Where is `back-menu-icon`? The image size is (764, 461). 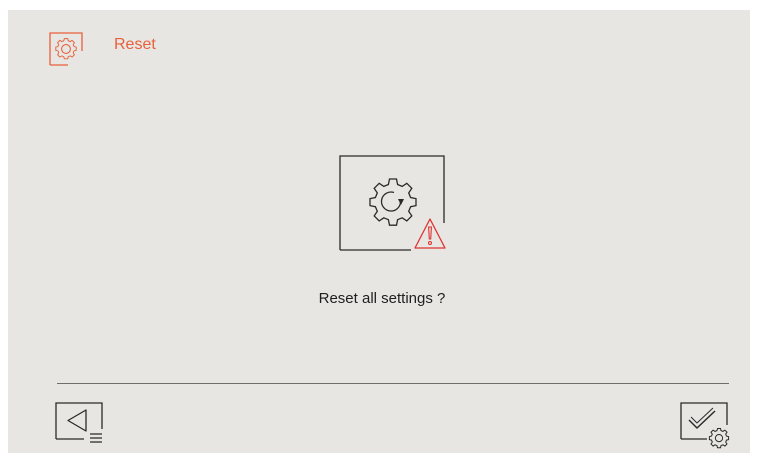
back-menu-icon is located at coordinates (79, 422).